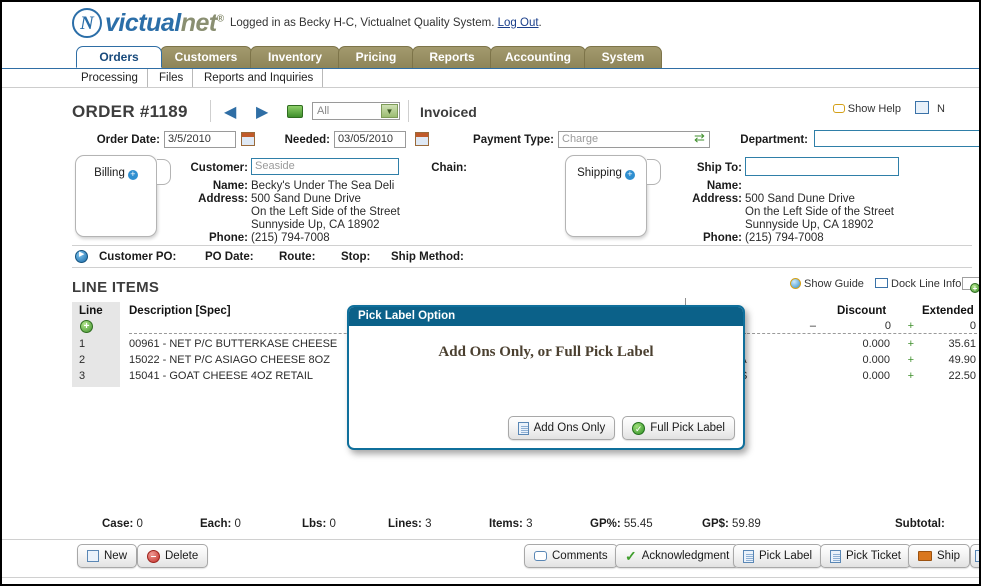 The height and width of the screenshot is (586, 981). Describe the element at coordinates (173, 556) in the screenshot. I see `delete-button: – Delete` at that location.